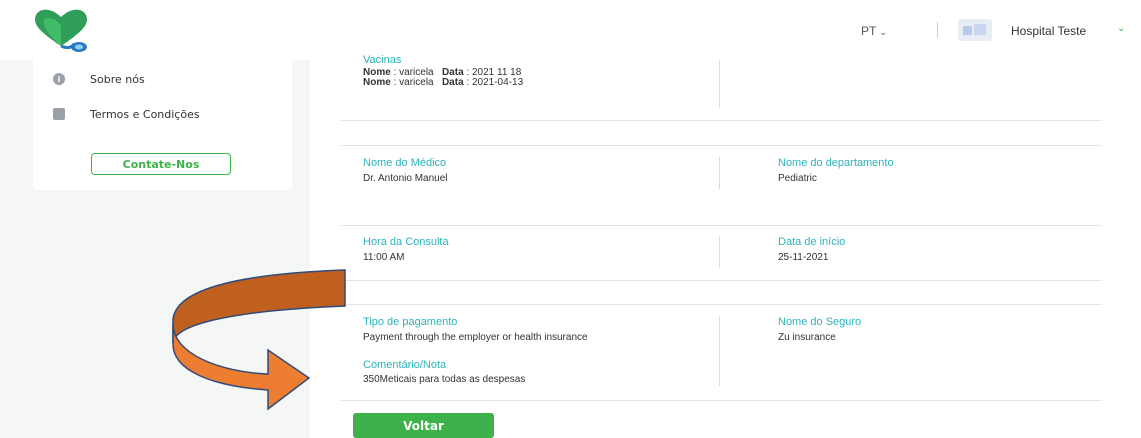 The image size is (1141, 438). Describe the element at coordinates (803, 257) in the screenshot. I see `start-date-value: 25-11-2021` at that location.